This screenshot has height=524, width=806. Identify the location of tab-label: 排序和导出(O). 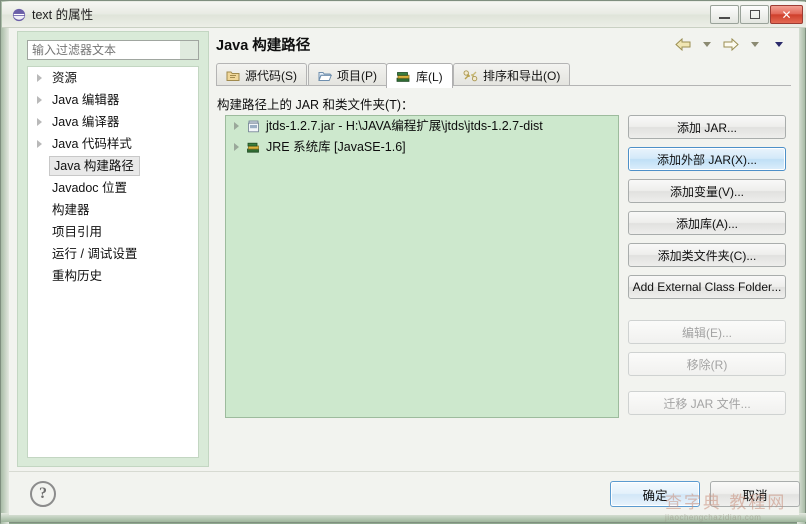
(522, 75).